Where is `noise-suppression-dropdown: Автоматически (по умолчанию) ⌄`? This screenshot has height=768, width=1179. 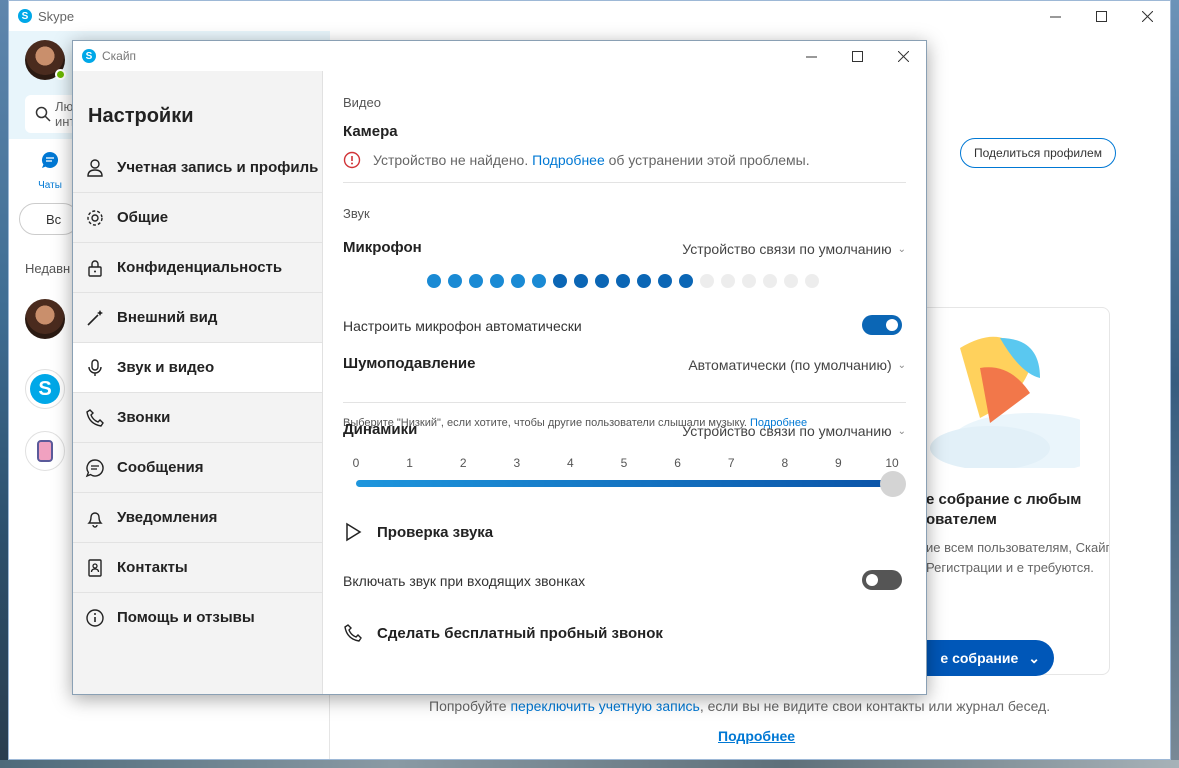
noise-suppression-dropdown: Автоматически (по умолчанию) ⌄ is located at coordinates (797, 365).